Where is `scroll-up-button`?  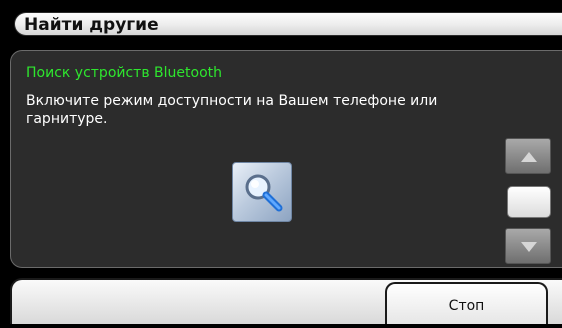 scroll-up-button is located at coordinates (528, 156).